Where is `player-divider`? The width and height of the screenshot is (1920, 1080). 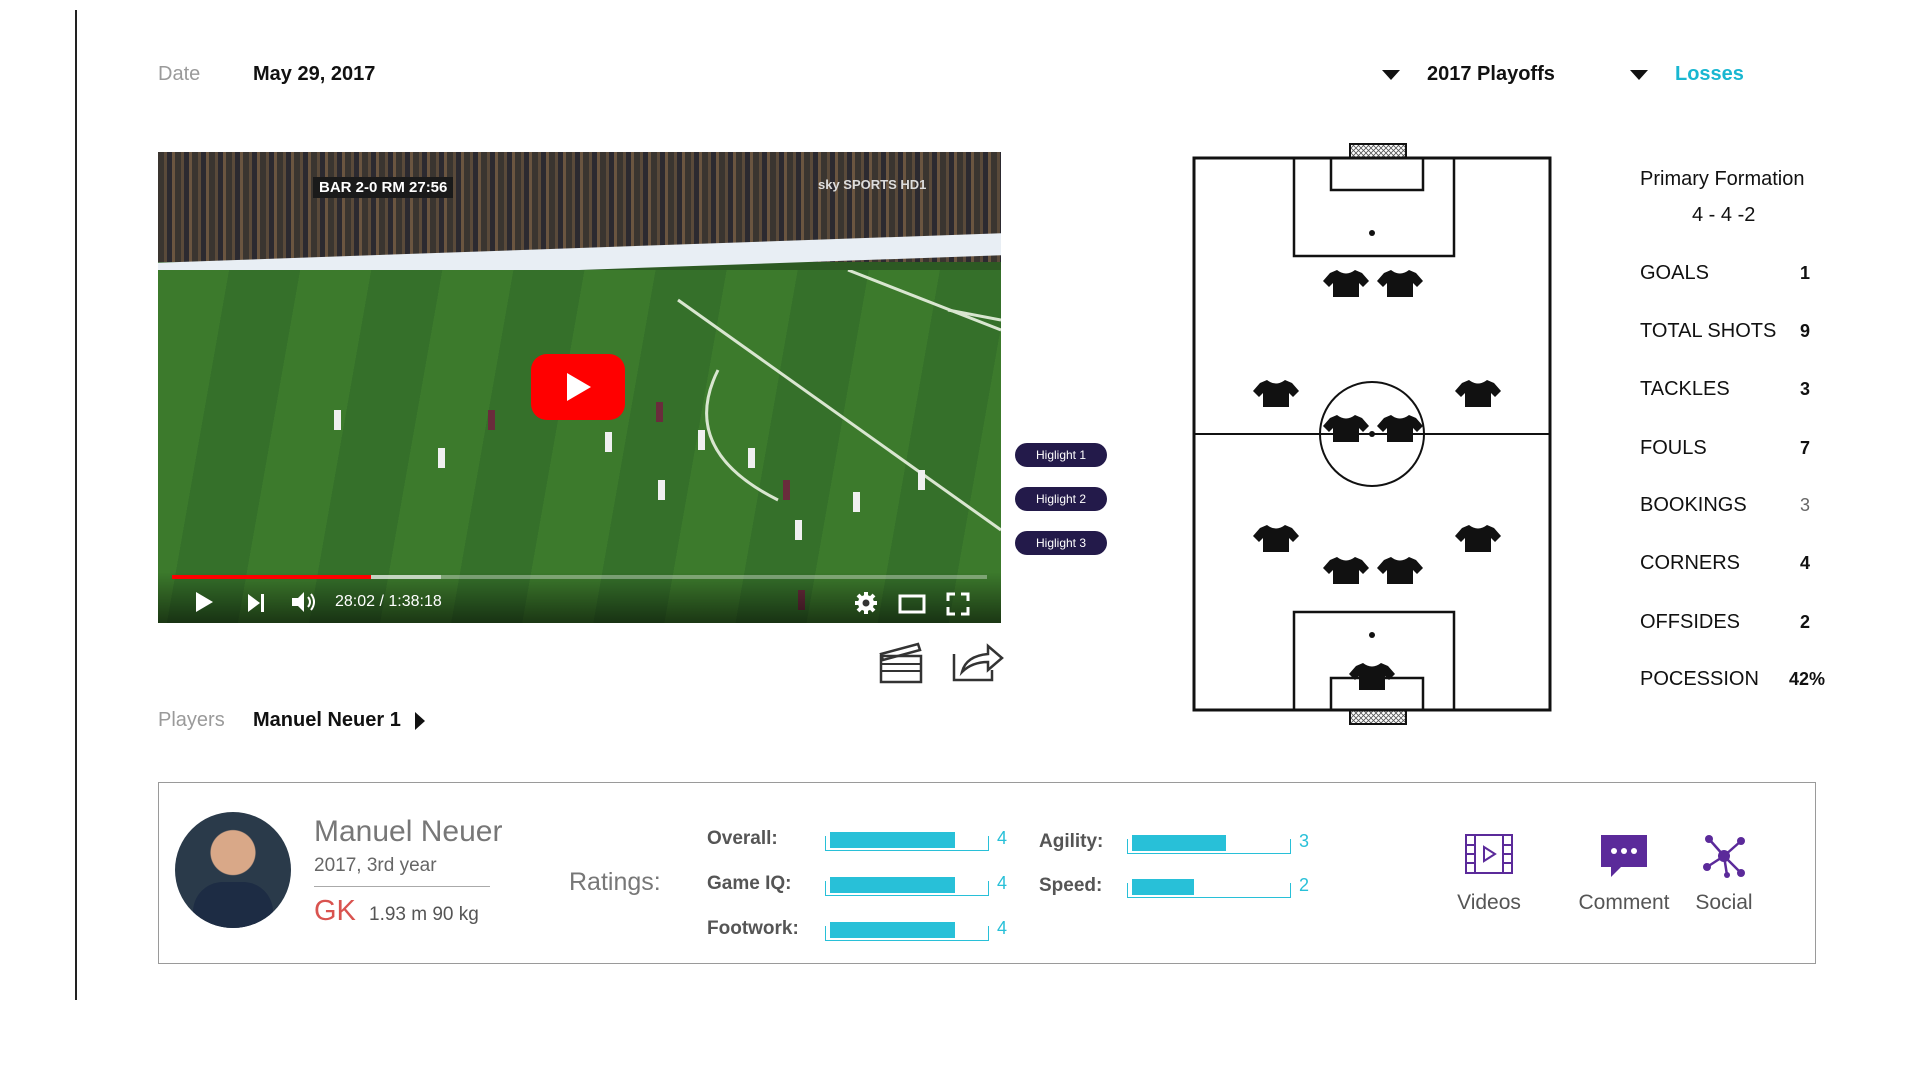
player-divider is located at coordinates (402, 886).